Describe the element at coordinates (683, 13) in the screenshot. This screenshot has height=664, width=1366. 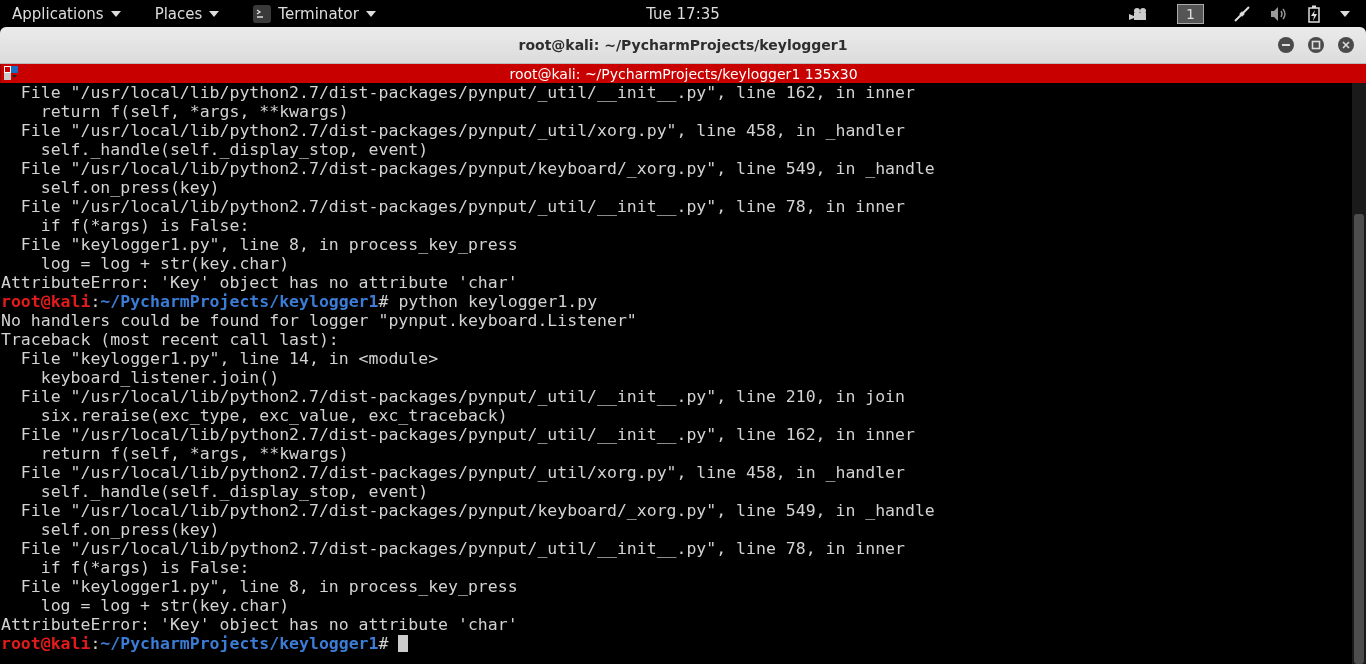
I see `clock: Tue 17:35` at that location.